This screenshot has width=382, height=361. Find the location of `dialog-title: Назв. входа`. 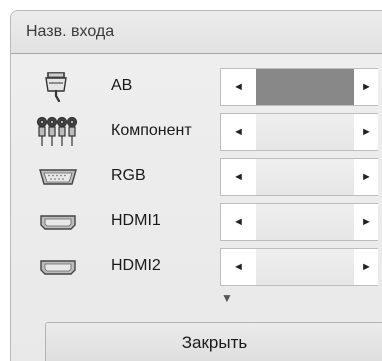

dialog-title: Назв. входа is located at coordinates (196, 32).